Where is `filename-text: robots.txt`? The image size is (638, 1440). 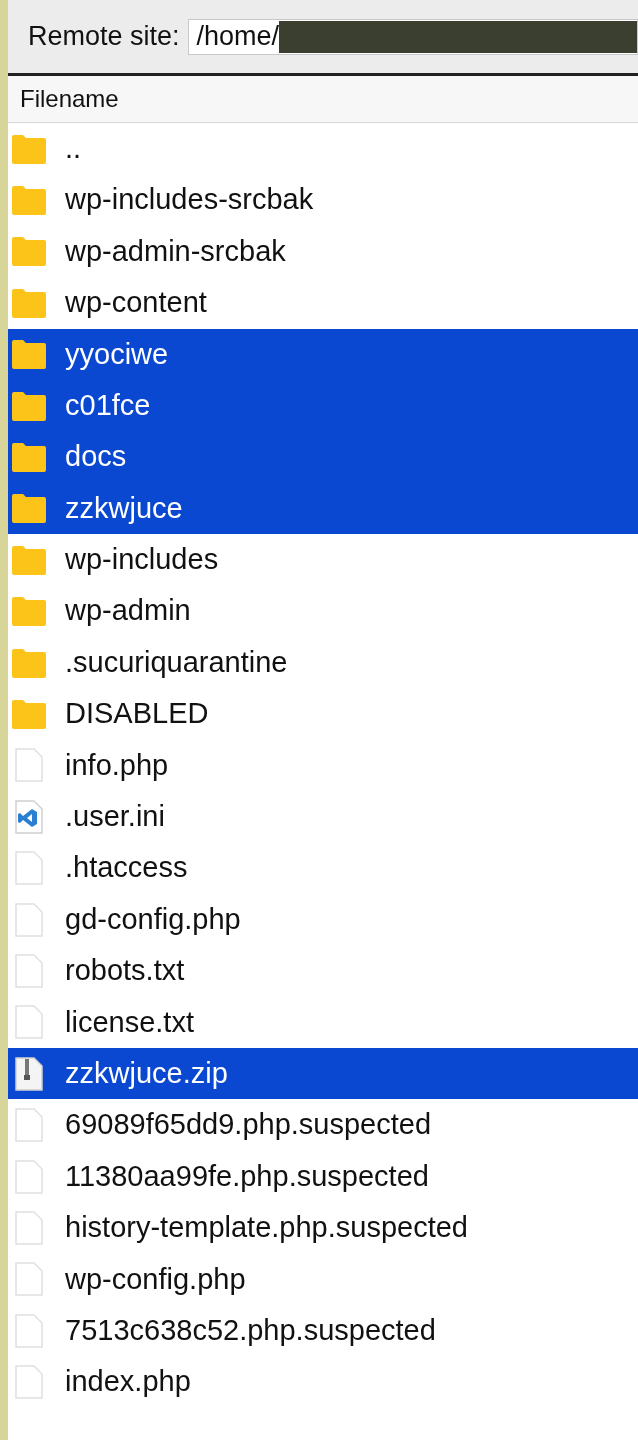 filename-text: robots.txt is located at coordinates (125, 971).